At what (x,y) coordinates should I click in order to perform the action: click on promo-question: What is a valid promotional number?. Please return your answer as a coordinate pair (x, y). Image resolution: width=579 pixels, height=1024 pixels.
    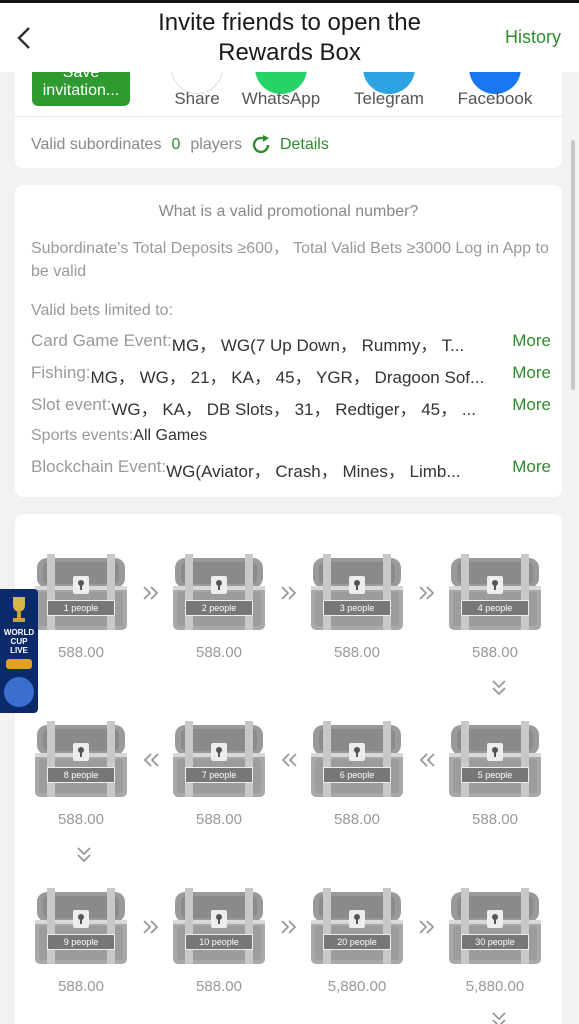
    Looking at the image, I should click on (288, 211).